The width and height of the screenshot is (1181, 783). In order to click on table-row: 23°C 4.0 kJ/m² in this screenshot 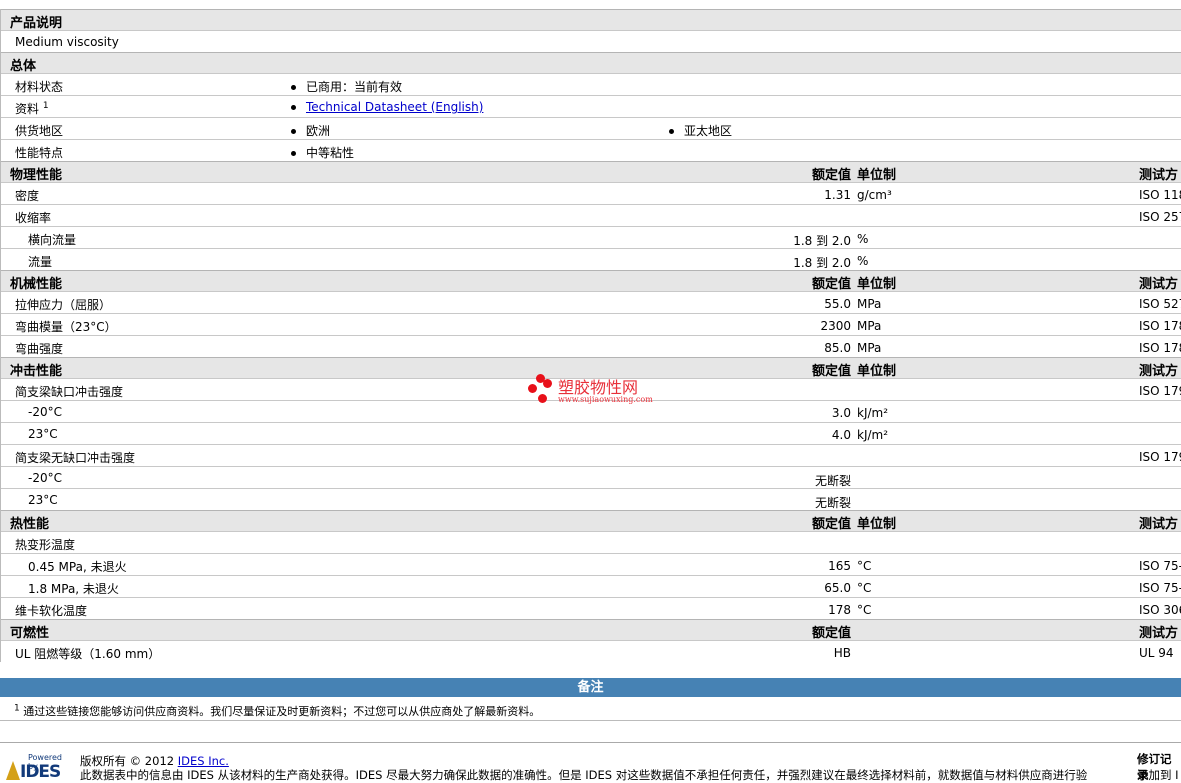, I will do `click(591, 433)`.